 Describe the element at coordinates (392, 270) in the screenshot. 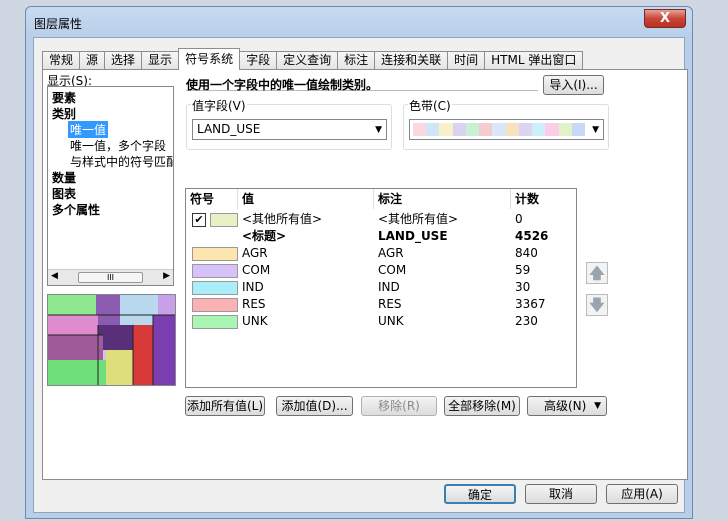

I see `cell-label: COM` at that location.